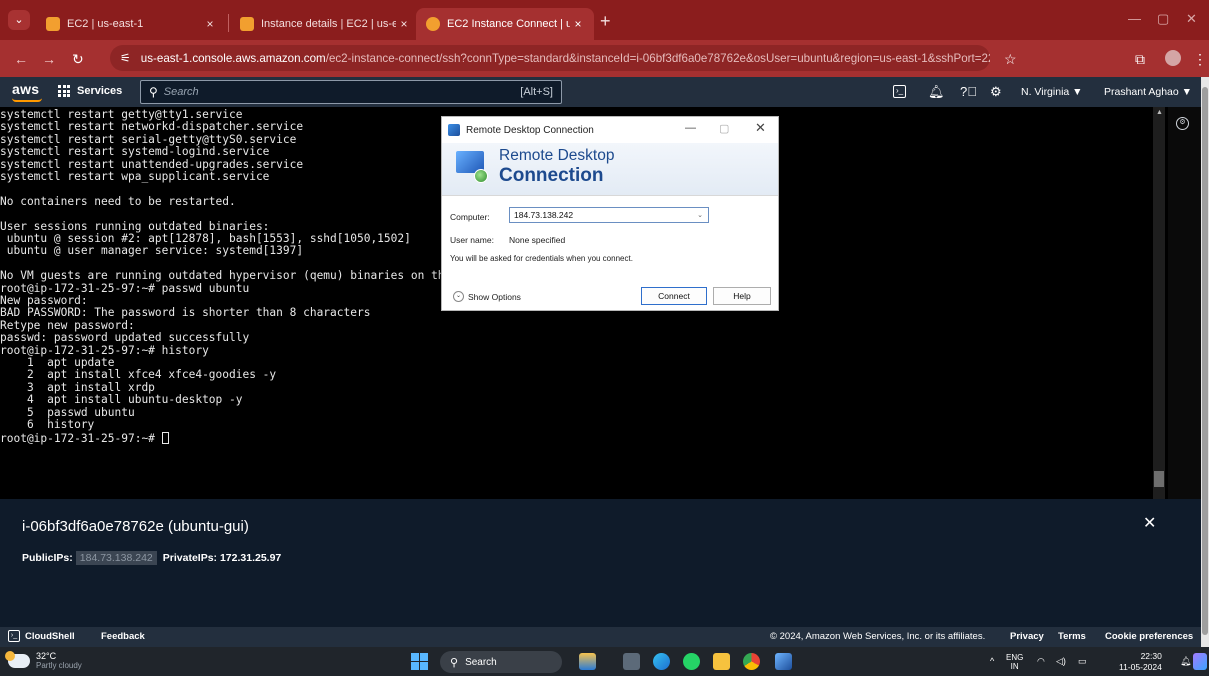  I want to click on language-indicator: ENG IN, so click(1014, 662).